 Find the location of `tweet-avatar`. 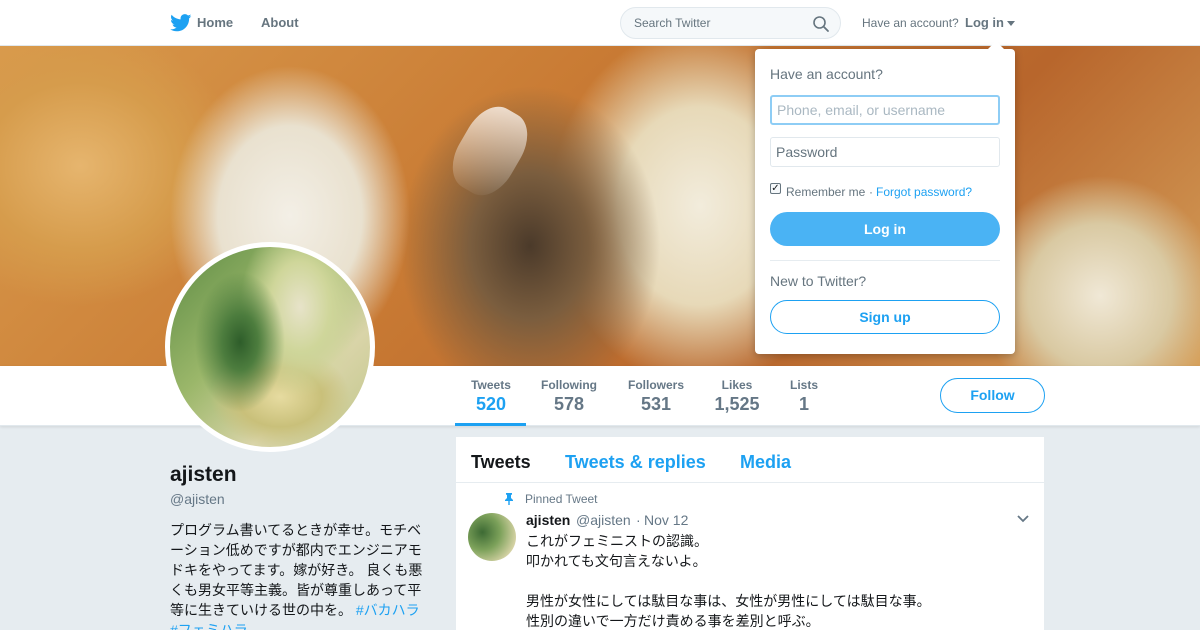

tweet-avatar is located at coordinates (492, 537).